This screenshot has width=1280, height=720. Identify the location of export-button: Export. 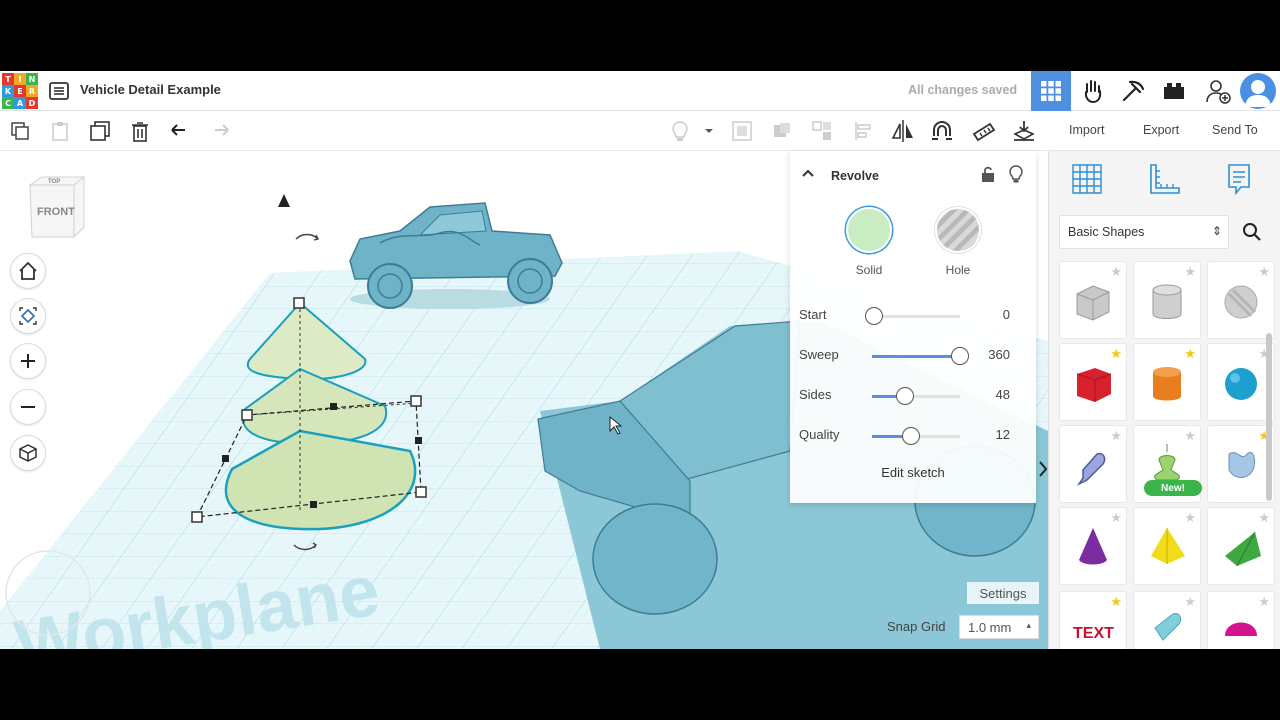
(1161, 130).